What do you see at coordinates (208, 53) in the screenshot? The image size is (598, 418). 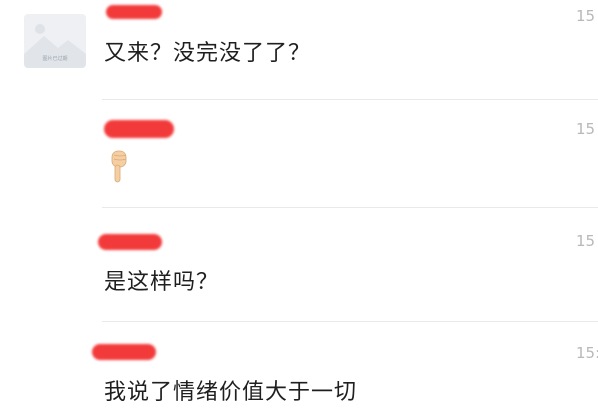 I see `message-text: 又来？没完没了了？` at bounding box center [208, 53].